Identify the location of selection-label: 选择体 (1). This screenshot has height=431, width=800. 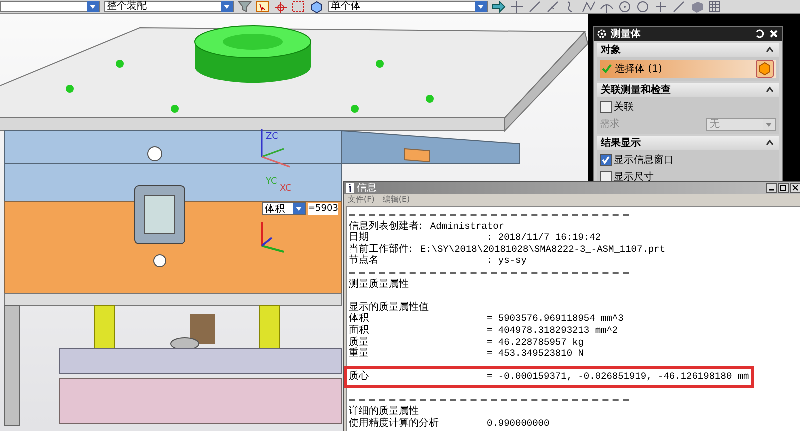
(639, 69).